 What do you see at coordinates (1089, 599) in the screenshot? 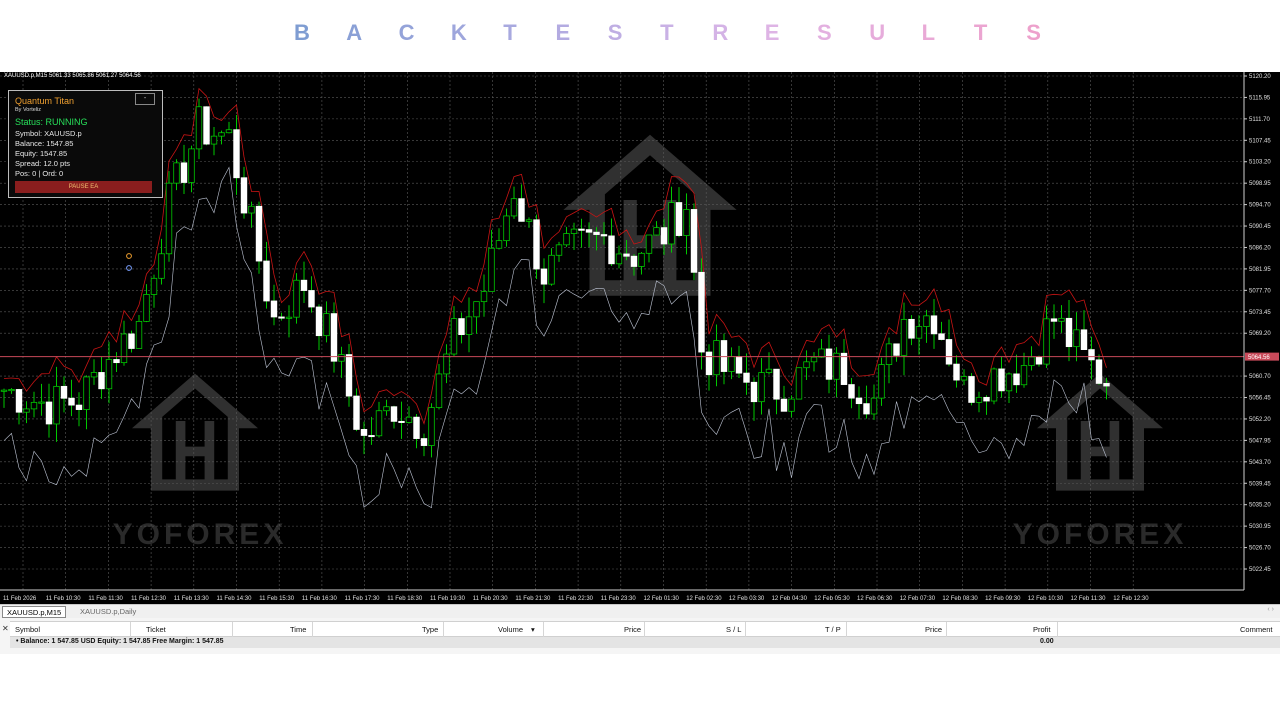
I see `time-label: 12 Feb 11:30` at bounding box center [1089, 599].